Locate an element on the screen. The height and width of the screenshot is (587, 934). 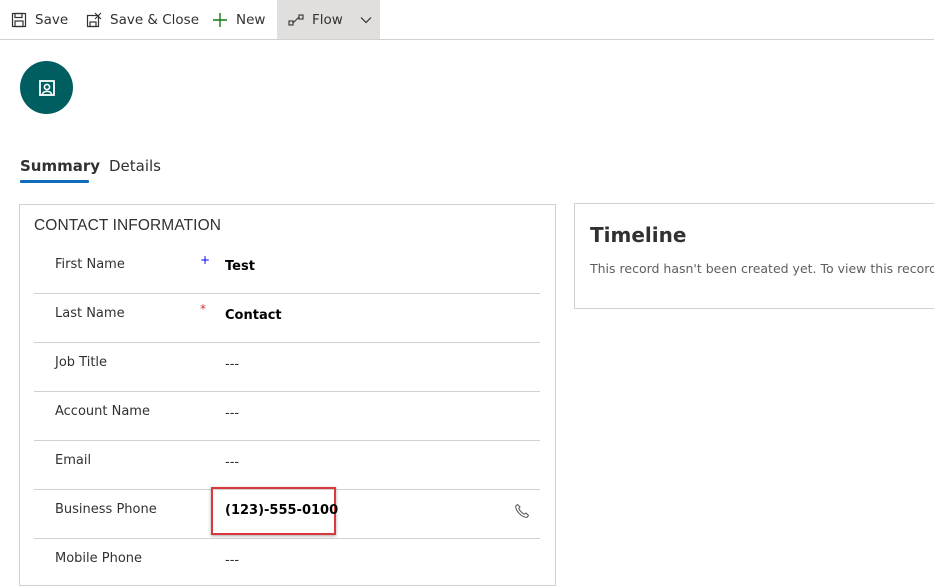
flow-button: Flow is located at coordinates (328, 19).